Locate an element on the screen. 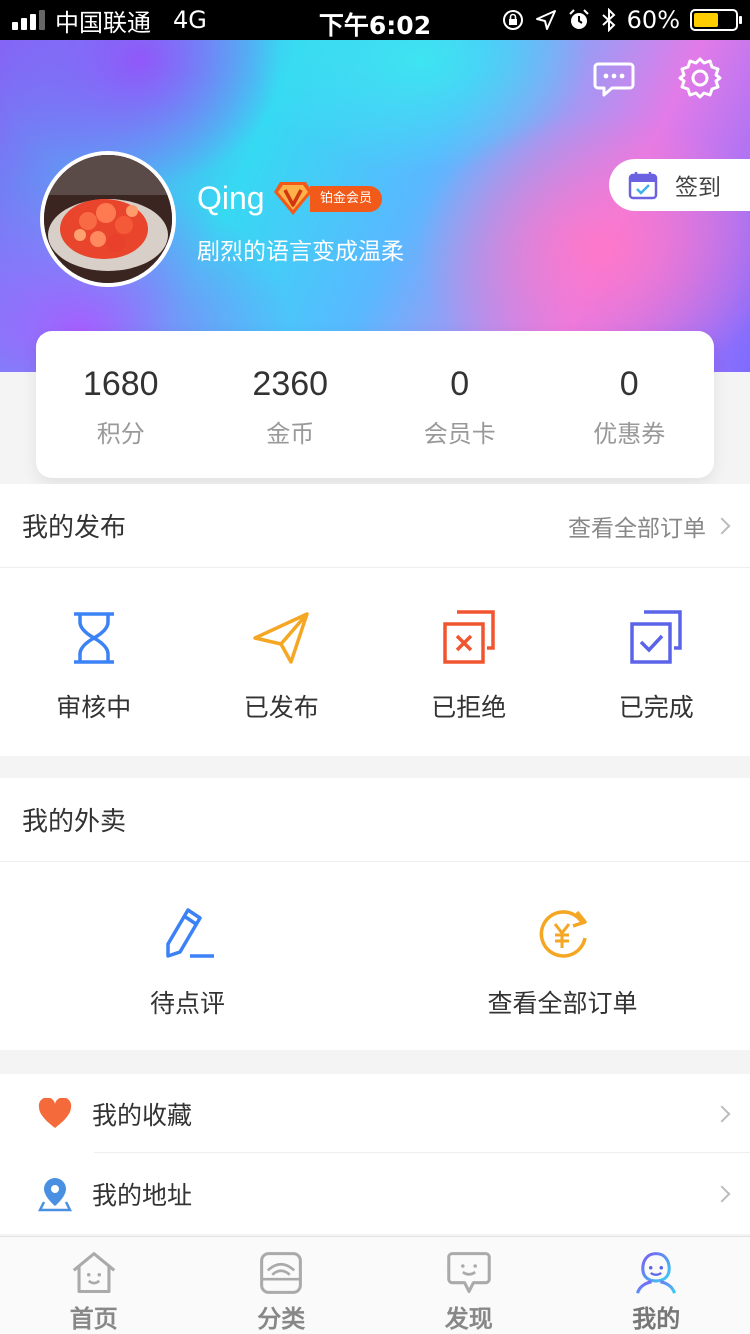 The height and width of the screenshot is (1334, 750). status-bar: 中国联通 4G 下午6:02 60% is located at coordinates (375, 20).